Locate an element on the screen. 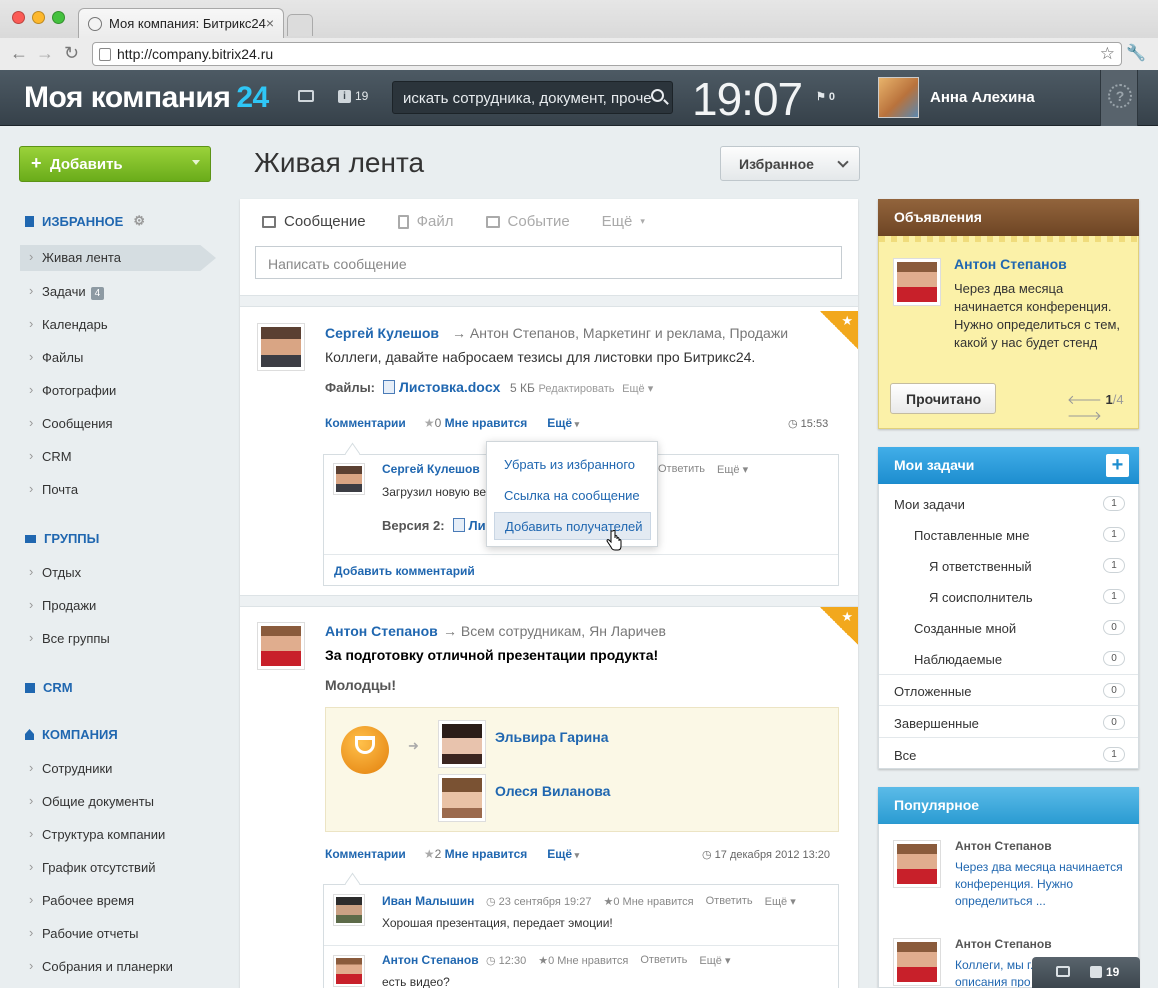 The height and width of the screenshot is (988, 1158). comment-author: Антон Степанов is located at coordinates (430, 960).